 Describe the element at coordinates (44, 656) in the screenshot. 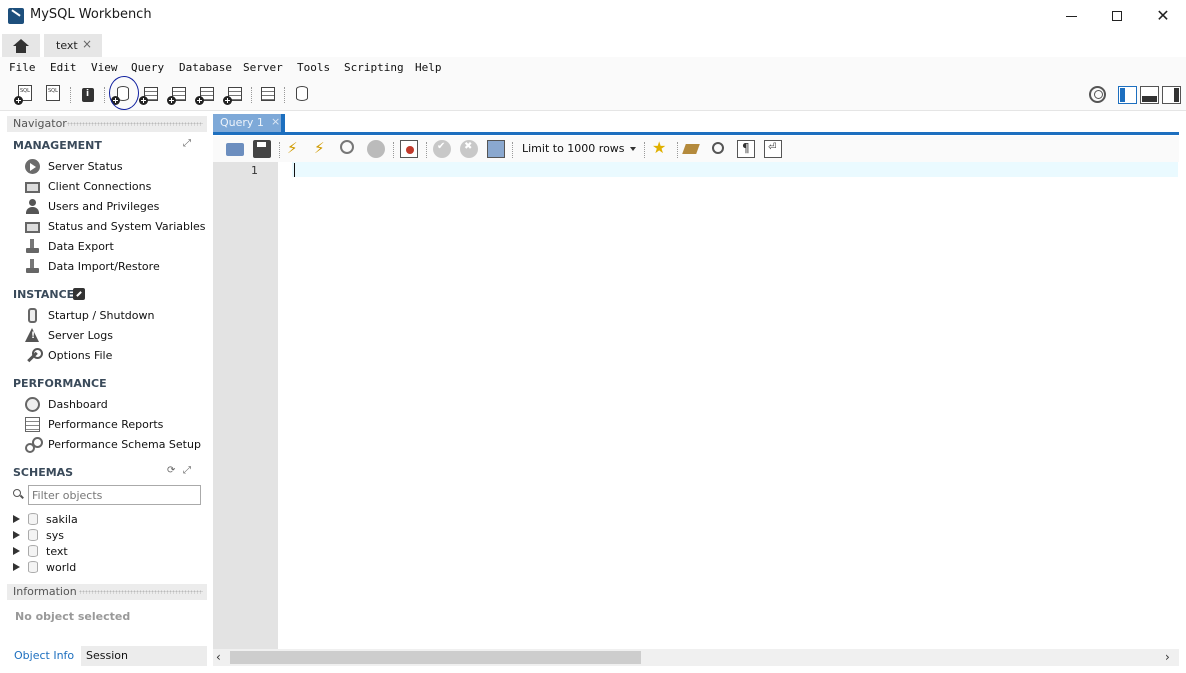

I see `tab-object-info: Object Info` at that location.